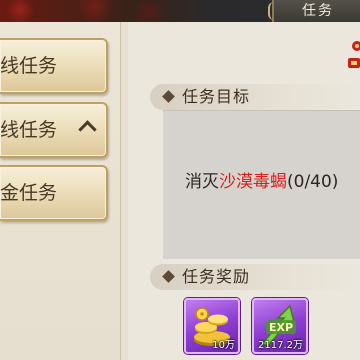 Image resolution: width=360 pixels, height=360 pixels. I want to click on reward-item-exp: EXP 2117.2万, so click(280, 326).